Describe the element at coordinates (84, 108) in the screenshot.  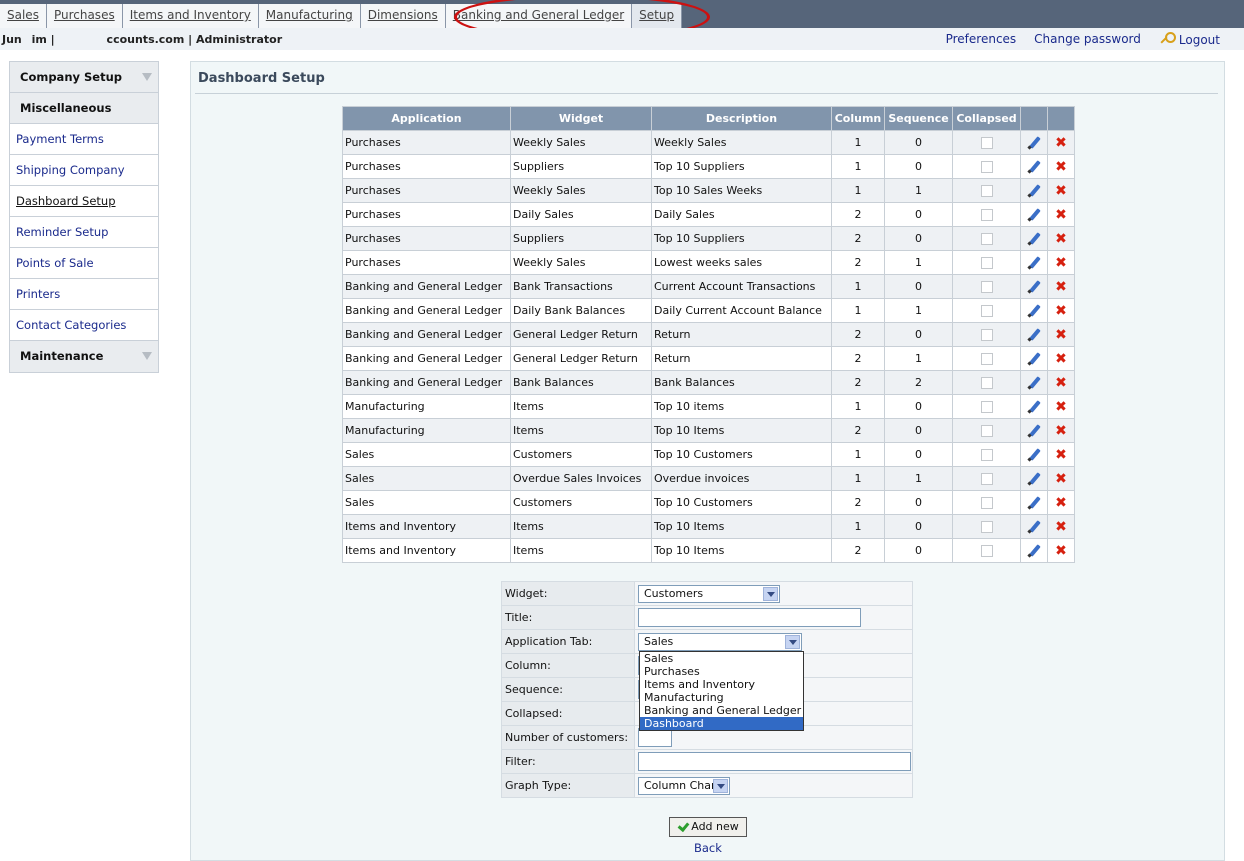
I see `sidebar-section-miscellaneous: Miscellaneous` at that location.